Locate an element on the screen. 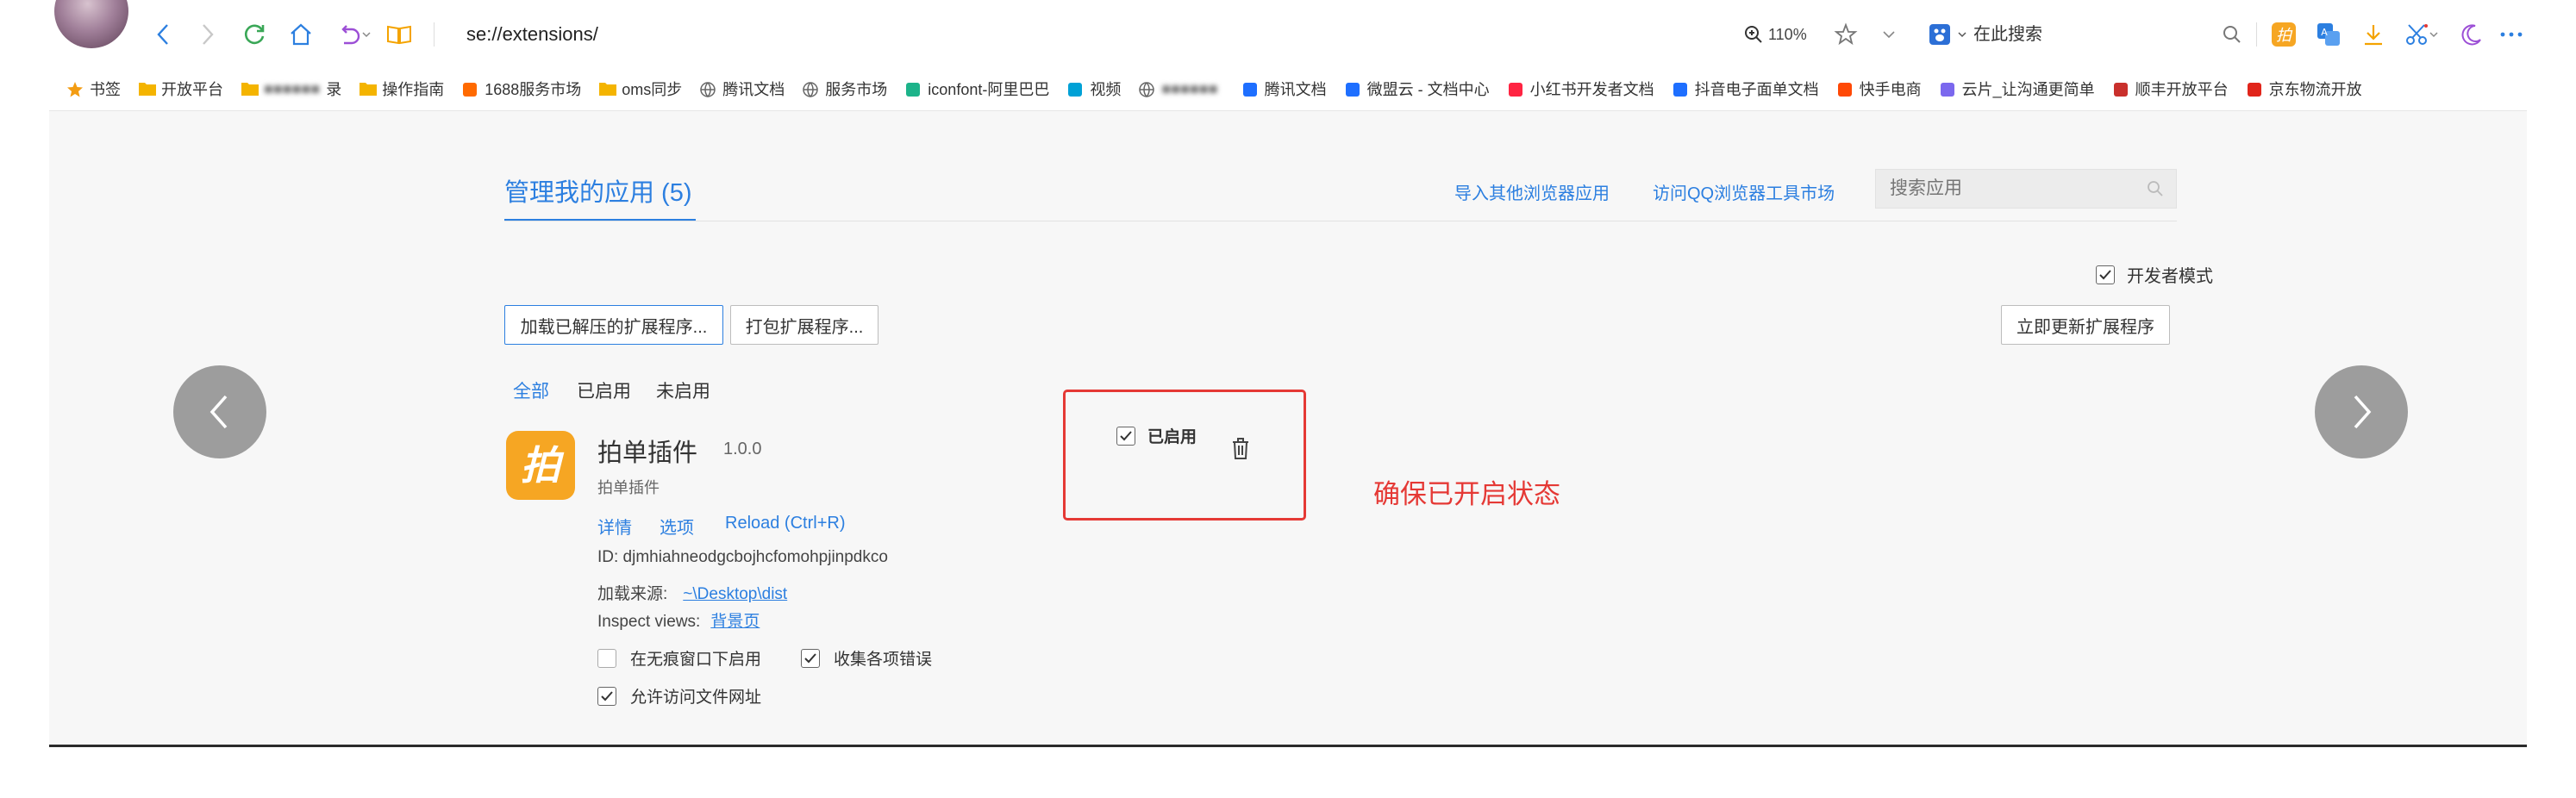  chevron-right-icon is located at coordinates (2363, 412).